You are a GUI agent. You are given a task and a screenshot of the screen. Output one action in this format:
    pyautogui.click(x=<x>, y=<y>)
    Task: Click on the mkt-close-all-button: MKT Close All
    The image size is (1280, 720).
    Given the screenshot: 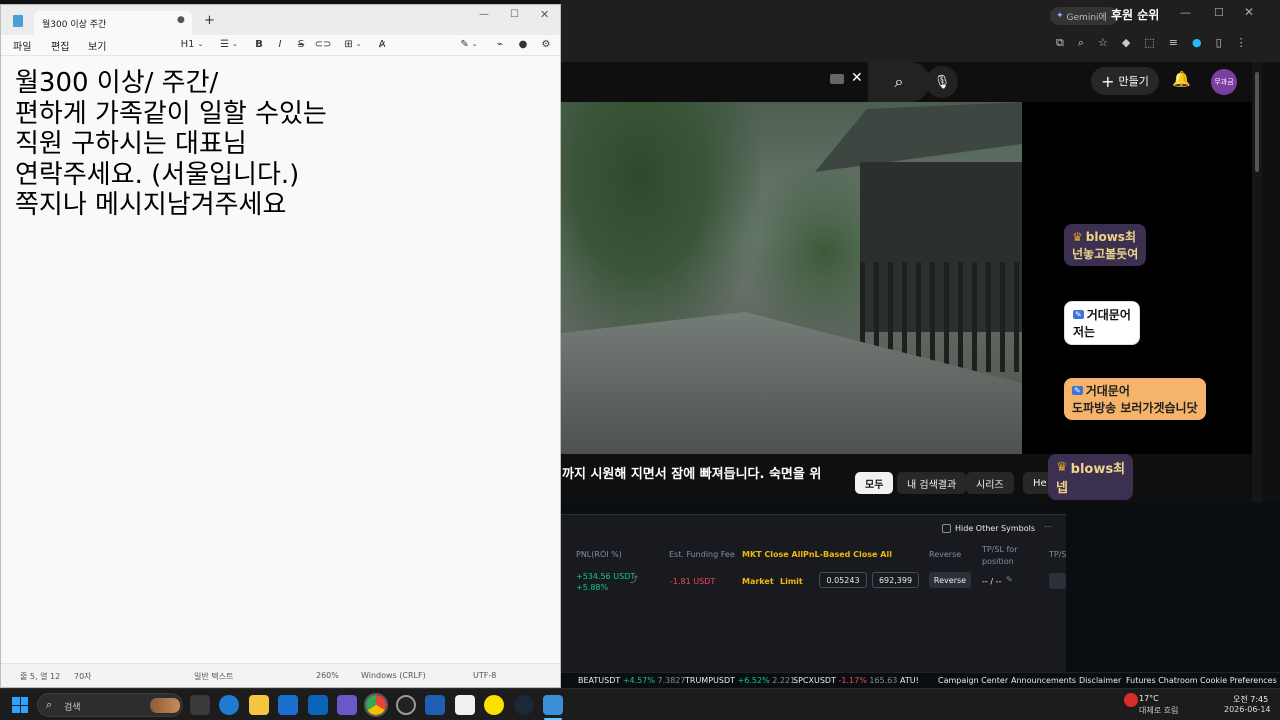 What is the action you would take?
    pyautogui.click(x=772, y=554)
    